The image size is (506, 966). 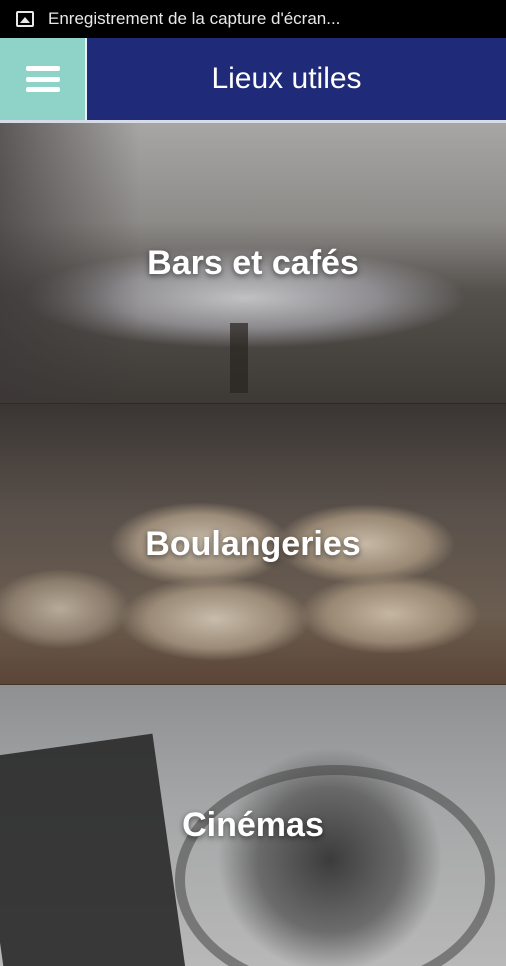 I want to click on hamburger-menu-icon, so click(x=42, y=79).